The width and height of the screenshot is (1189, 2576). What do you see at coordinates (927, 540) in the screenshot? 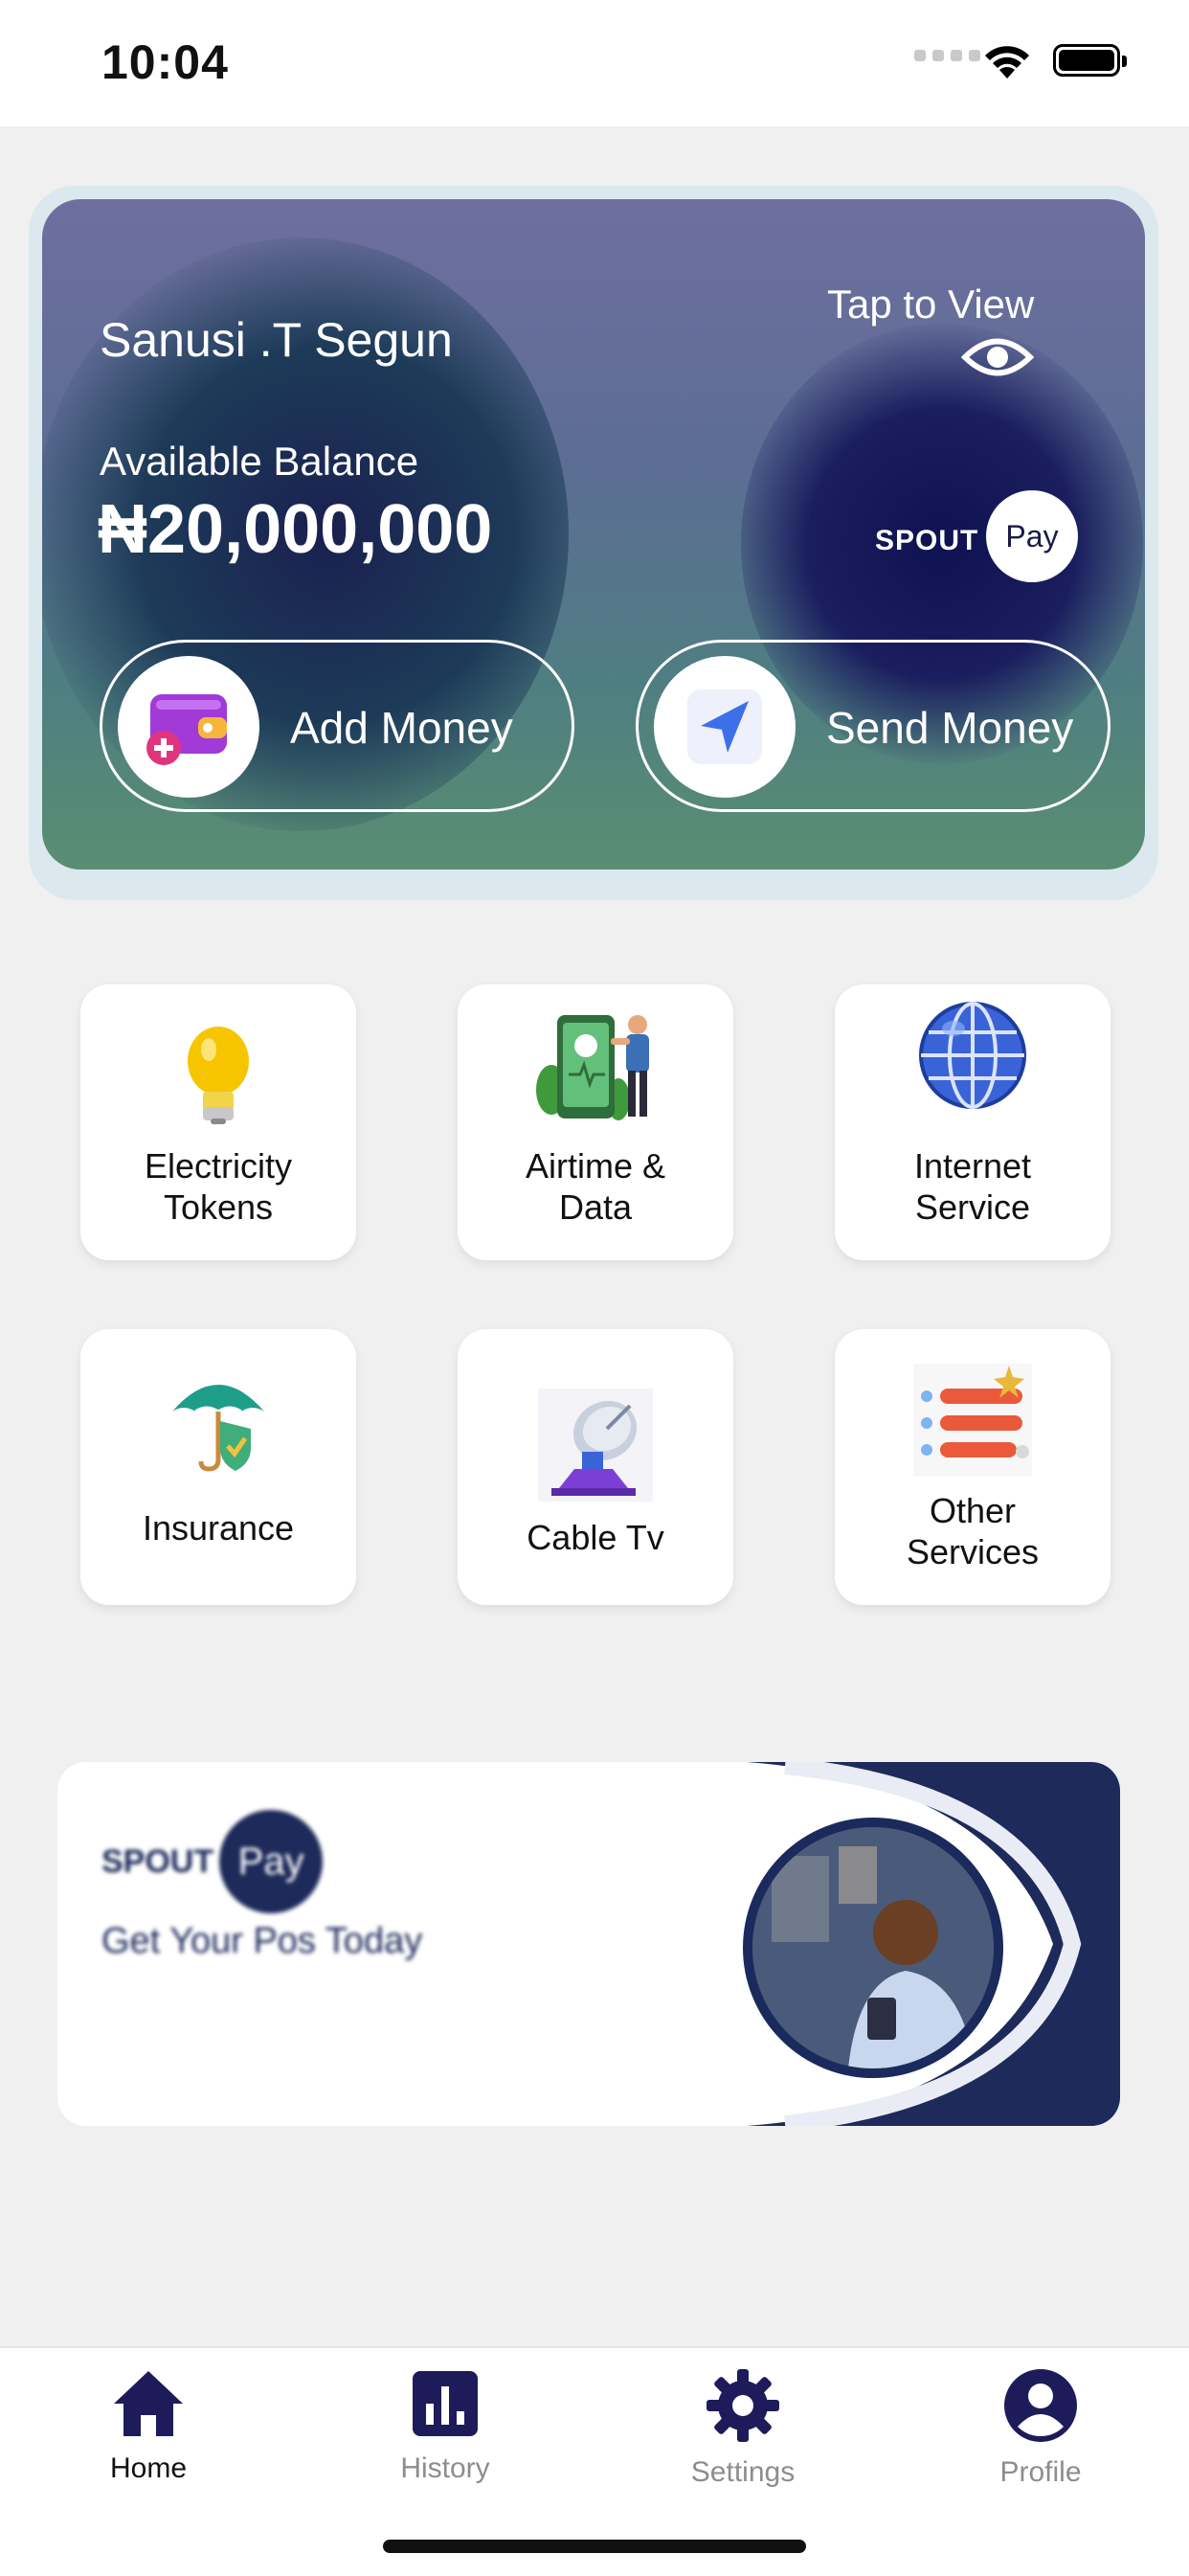
I see `brand-logo-text: SPOUT` at bounding box center [927, 540].